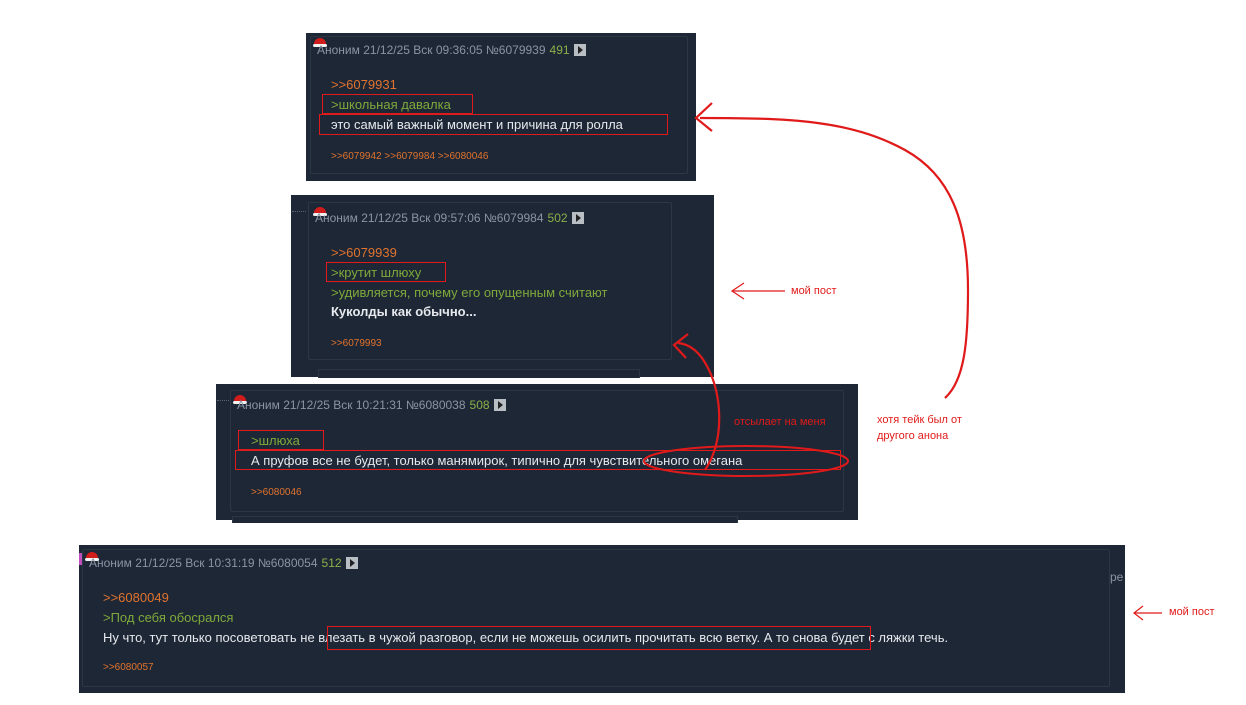  I want to click on annotation-take-line-2: другого анона, so click(913, 436).